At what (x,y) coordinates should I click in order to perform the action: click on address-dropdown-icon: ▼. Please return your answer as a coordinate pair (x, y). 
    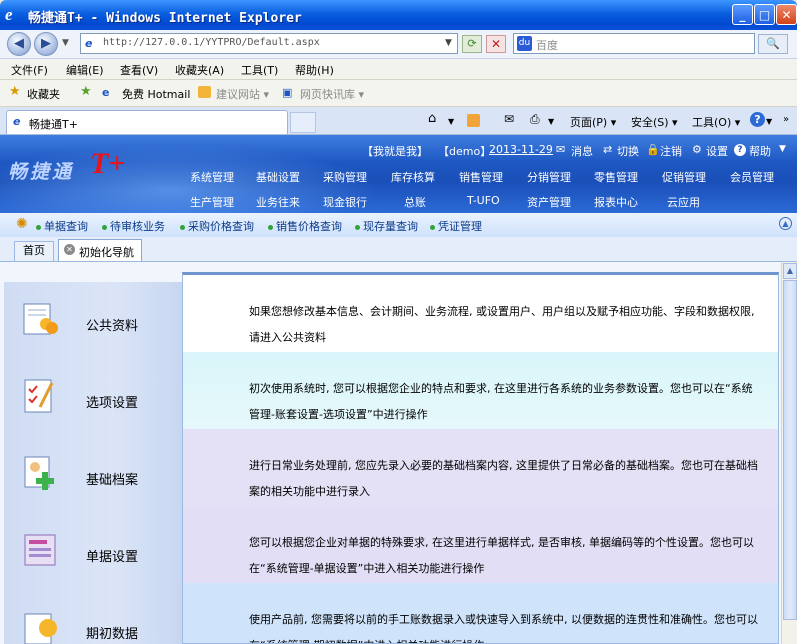
    Looking at the image, I should click on (448, 43).